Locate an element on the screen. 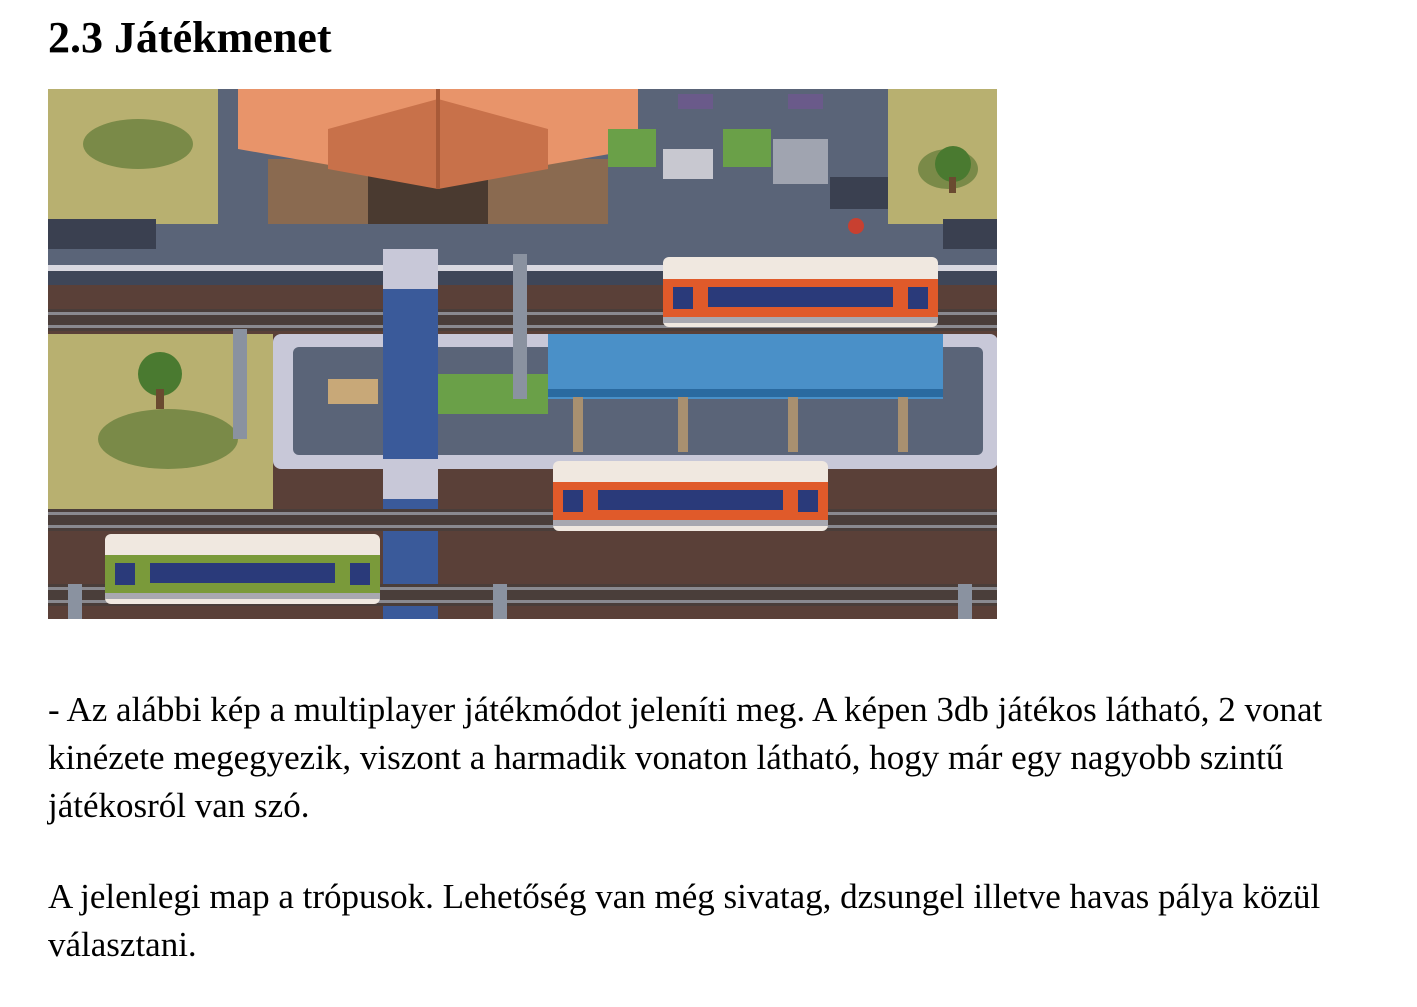 The height and width of the screenshot is (1007, 1417). orange-train-middle is located at coordinates (690, 496).